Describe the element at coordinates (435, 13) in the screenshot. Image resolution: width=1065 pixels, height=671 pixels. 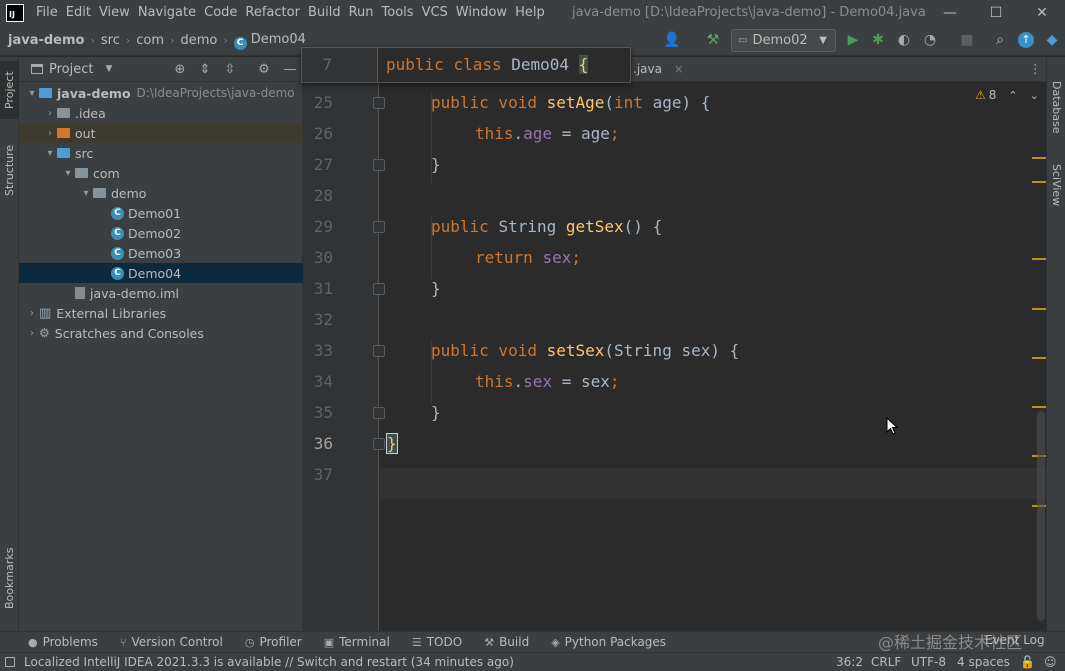
I see `menu-vcs: VCS` at that location.